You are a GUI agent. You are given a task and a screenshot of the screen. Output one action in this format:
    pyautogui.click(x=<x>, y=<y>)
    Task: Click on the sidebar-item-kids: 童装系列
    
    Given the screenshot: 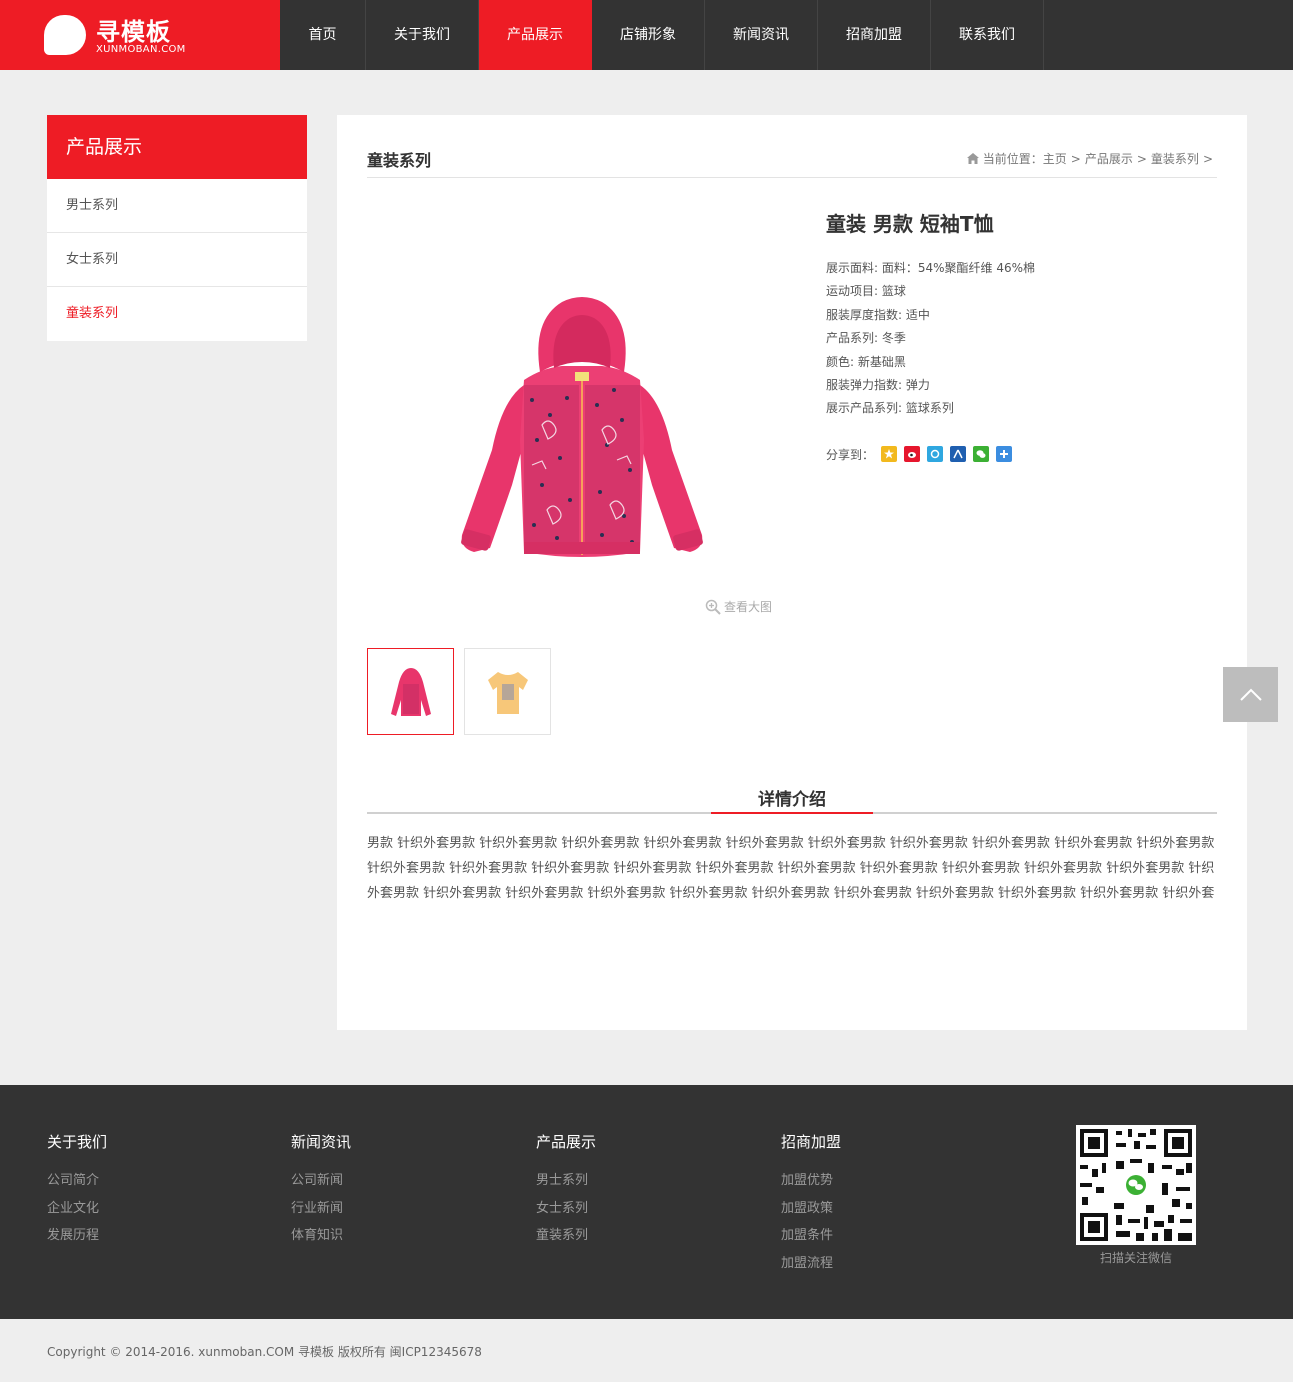 What is the action you would take?
    pyautogui.click(x=177, y=314)
    